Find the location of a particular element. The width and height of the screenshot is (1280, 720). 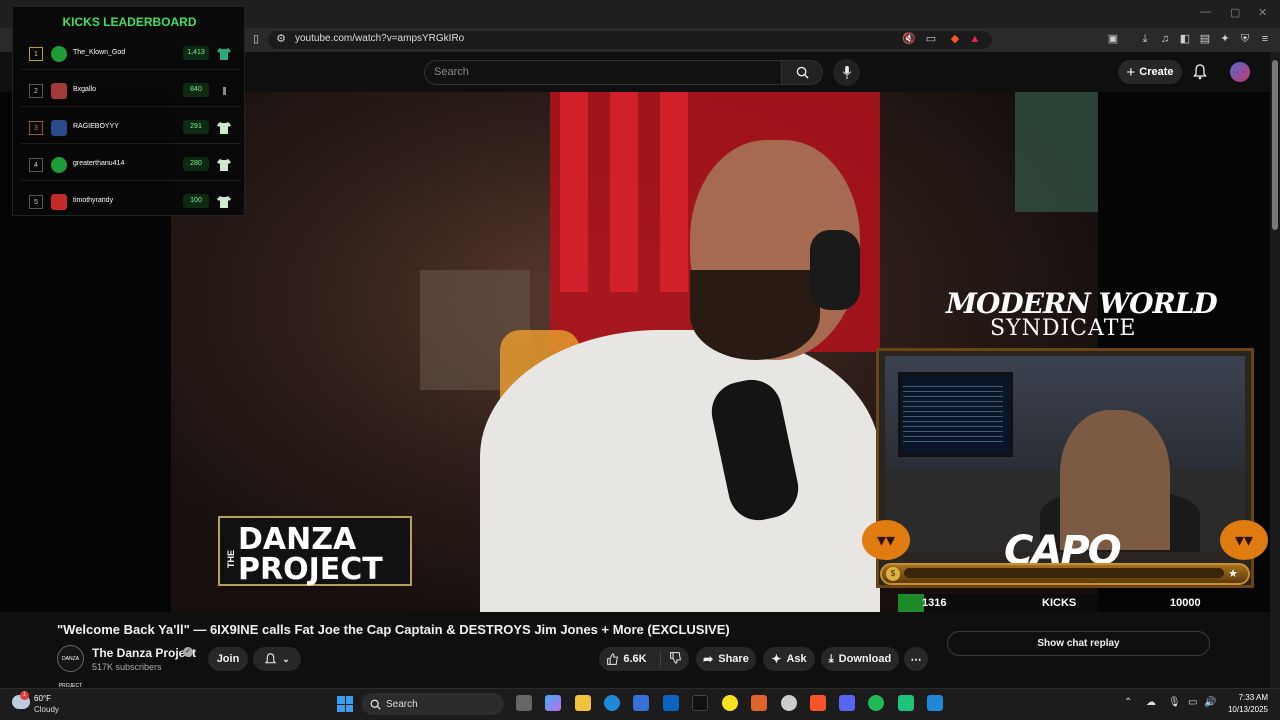

subscriber-count: 517K subscribers is located at coordinates (127, 667).